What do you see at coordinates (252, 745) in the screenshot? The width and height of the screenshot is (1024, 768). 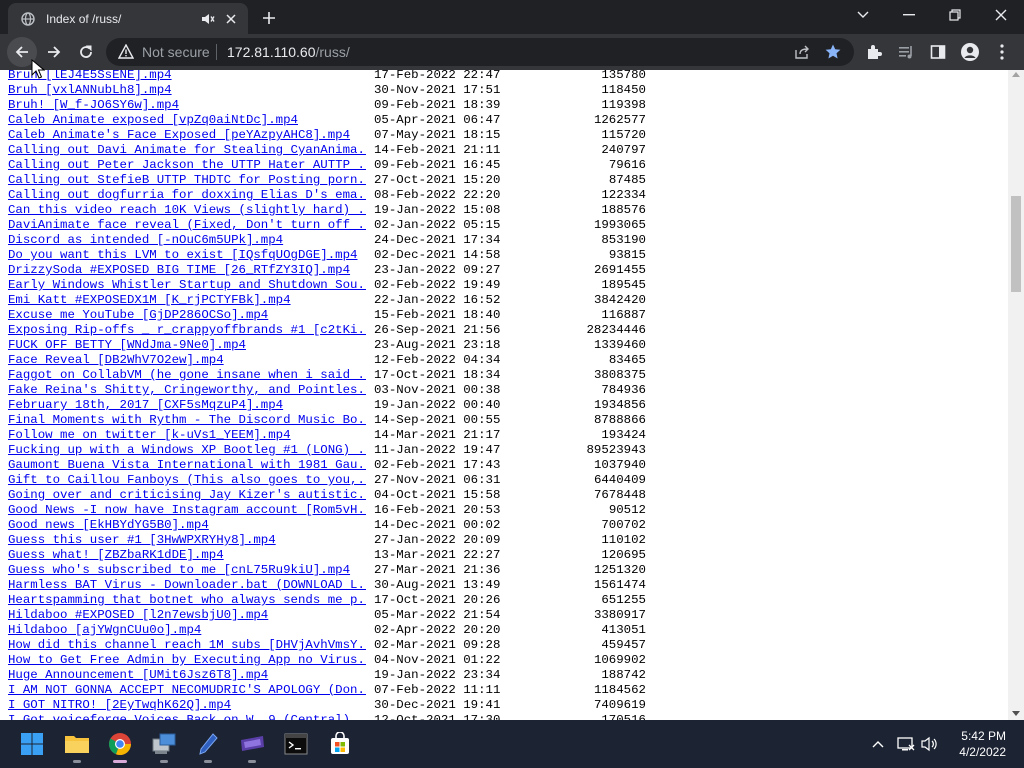 I see `purple-app-taskbar-button` at bounding box center [252, 745].